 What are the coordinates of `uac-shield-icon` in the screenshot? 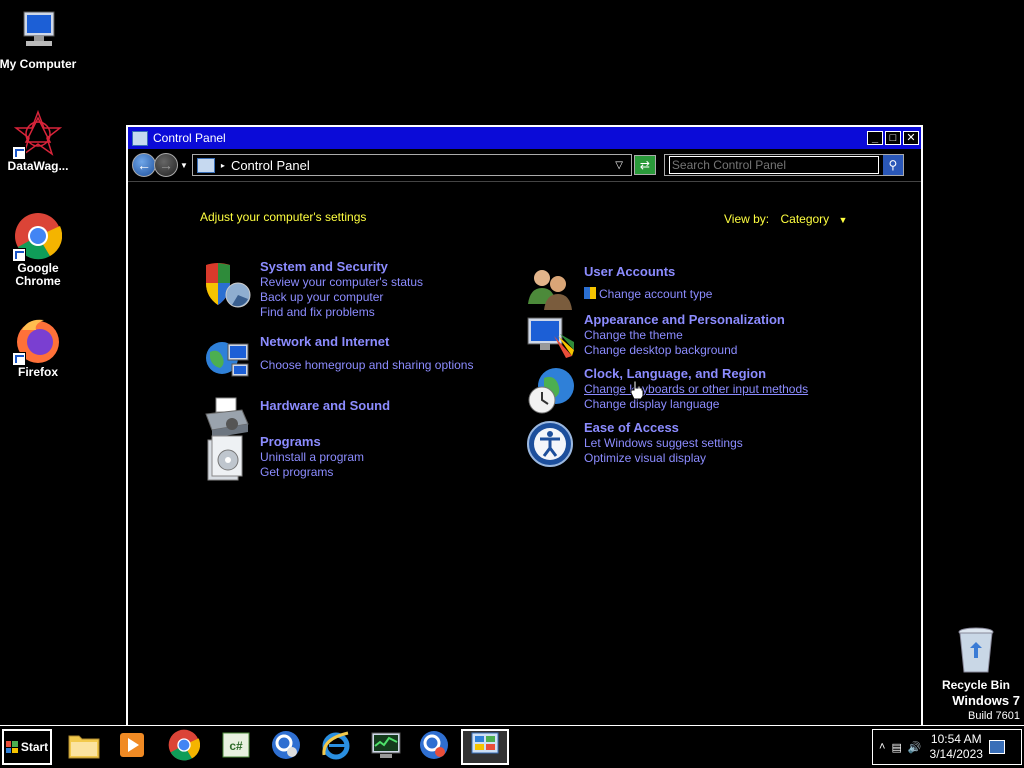 It's located at (590, 293).